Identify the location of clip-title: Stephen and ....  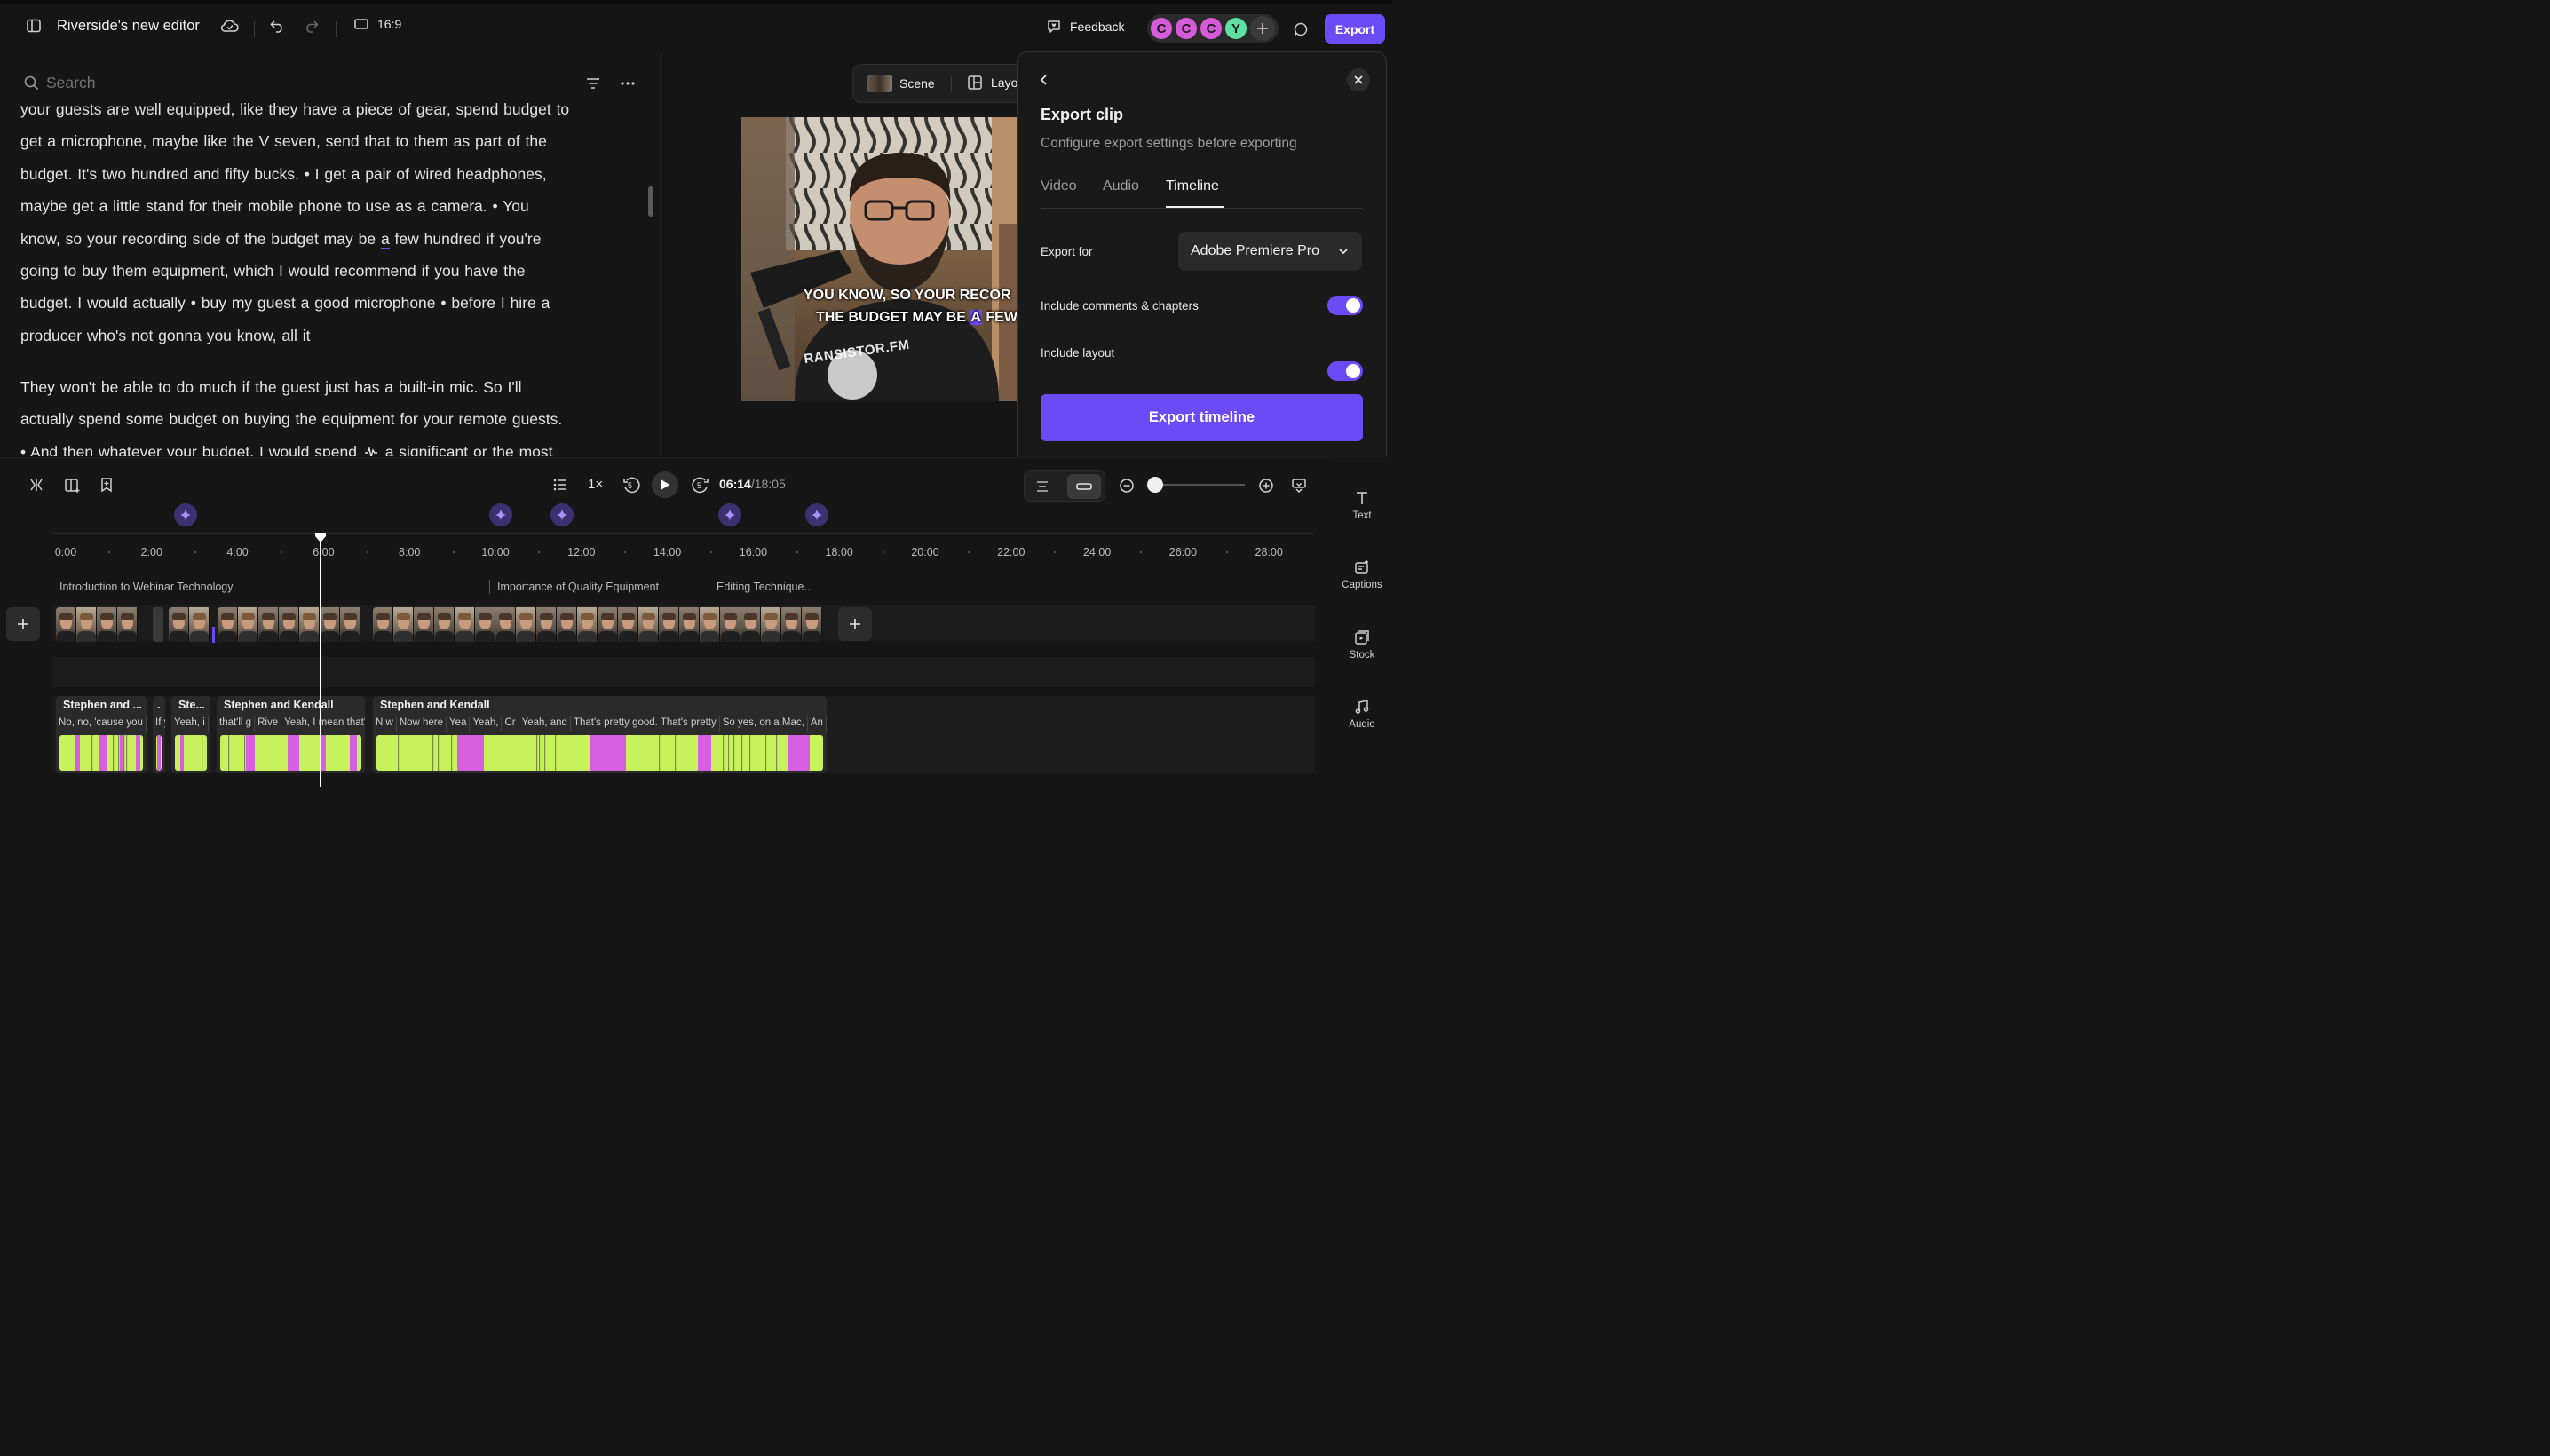
(102, 705).